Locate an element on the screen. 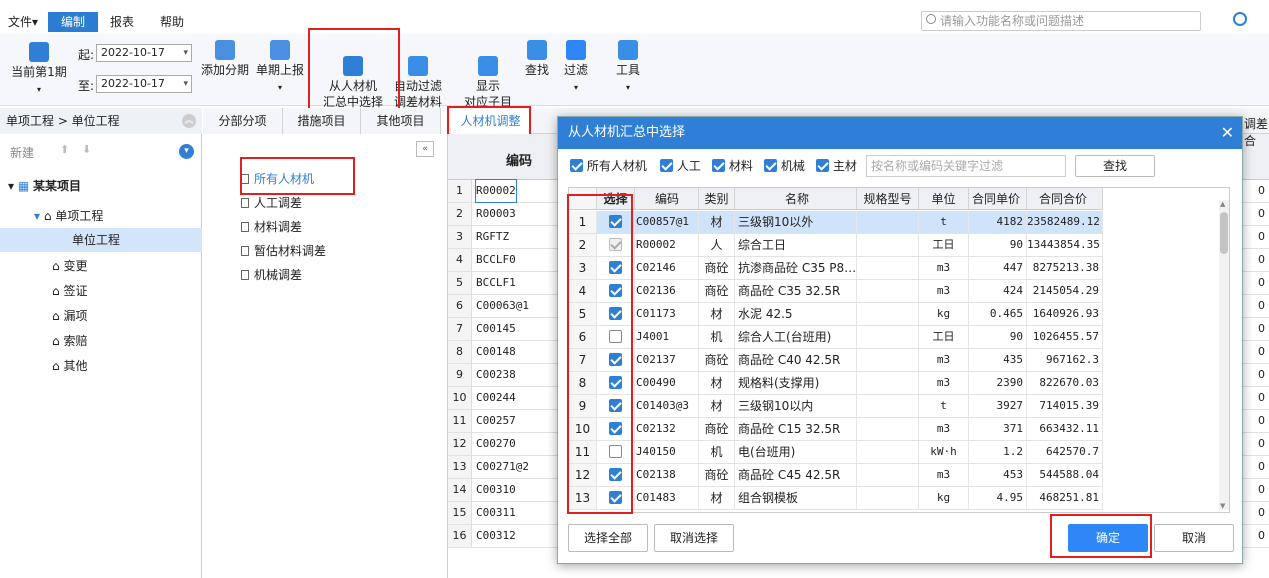  tree-item-single-project: ▾ ⌂ 单项工程 is located at coordinates (101, 216).